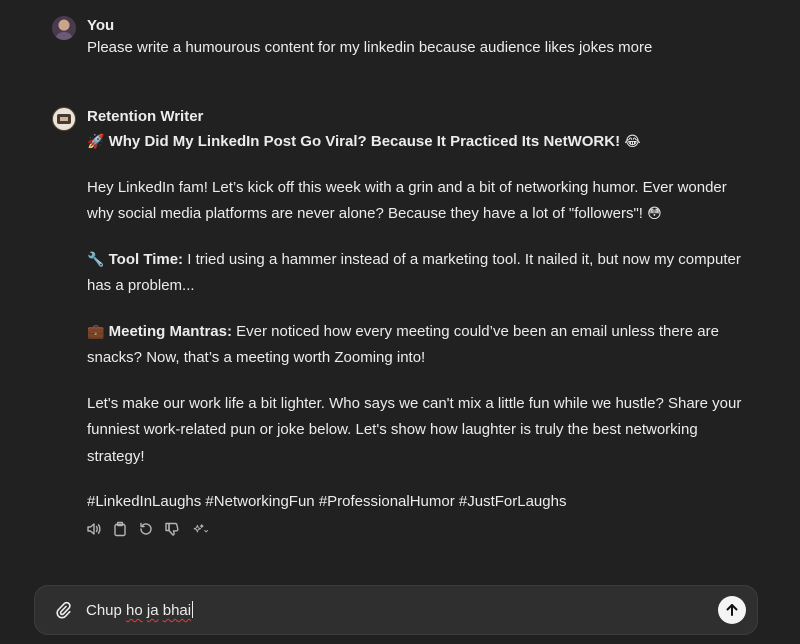 This screenshot has height=644, width=800. Describe the element at coordinates (120, 529) in the screenshot. I see `copy-icon` at that location.